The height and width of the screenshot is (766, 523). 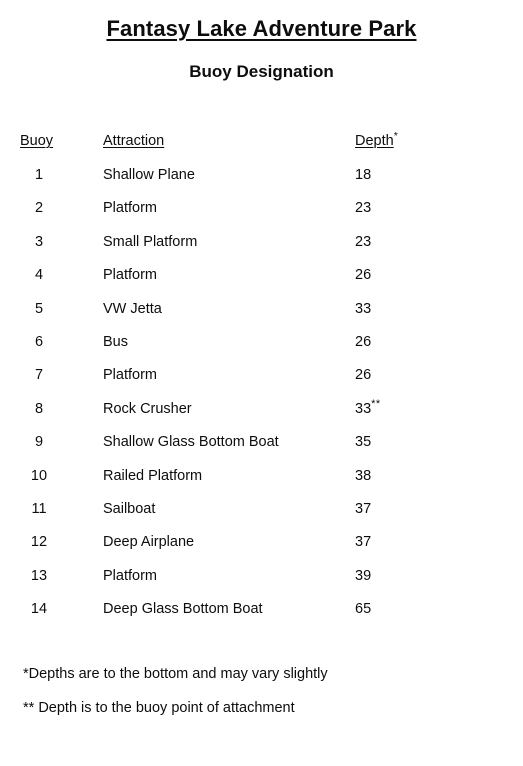 I want to click on cell-depth-value: 35, so click(x=363, y=442).